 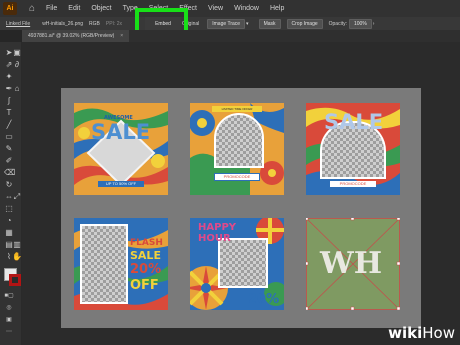 What do you see at coordinates (215, 8) in the screenshot?
I see `menu-view: View` at bounding box center [215, 8].